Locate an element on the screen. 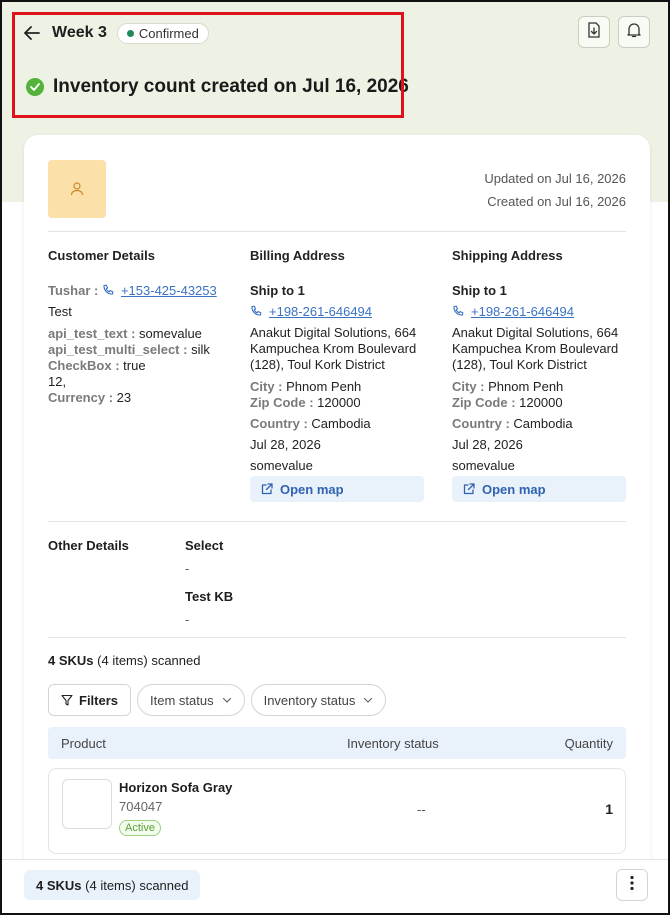  shipping-ship-to: Ship to 1 is located at coordinates (479, 290).